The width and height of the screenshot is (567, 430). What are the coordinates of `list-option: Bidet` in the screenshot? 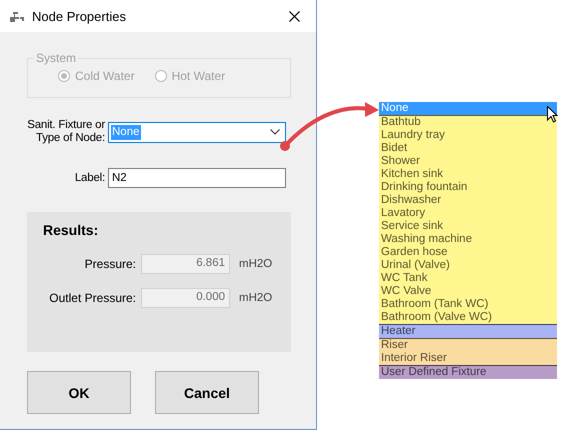 It's located at (468, 148).